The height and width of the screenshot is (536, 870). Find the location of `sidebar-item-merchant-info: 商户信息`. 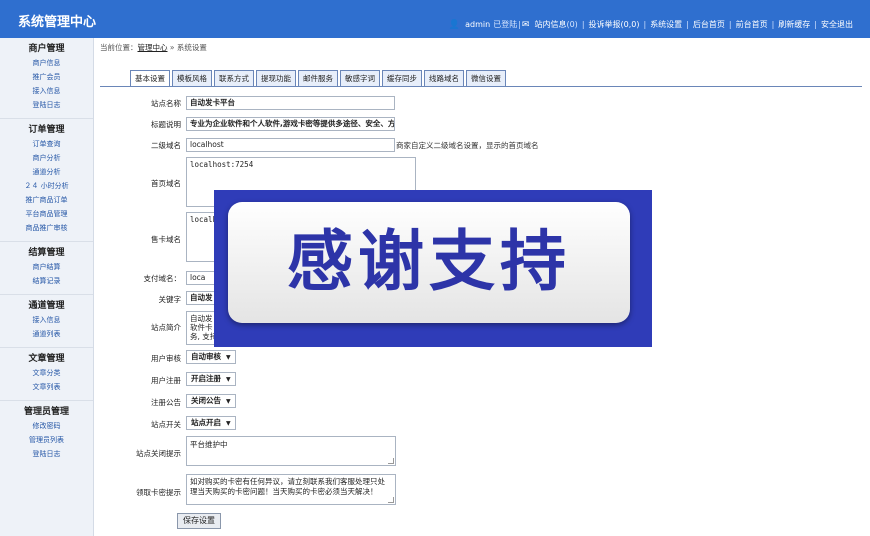

sidebar-item-merchant-info: 商户信息 is located at coordinates (46, 63).